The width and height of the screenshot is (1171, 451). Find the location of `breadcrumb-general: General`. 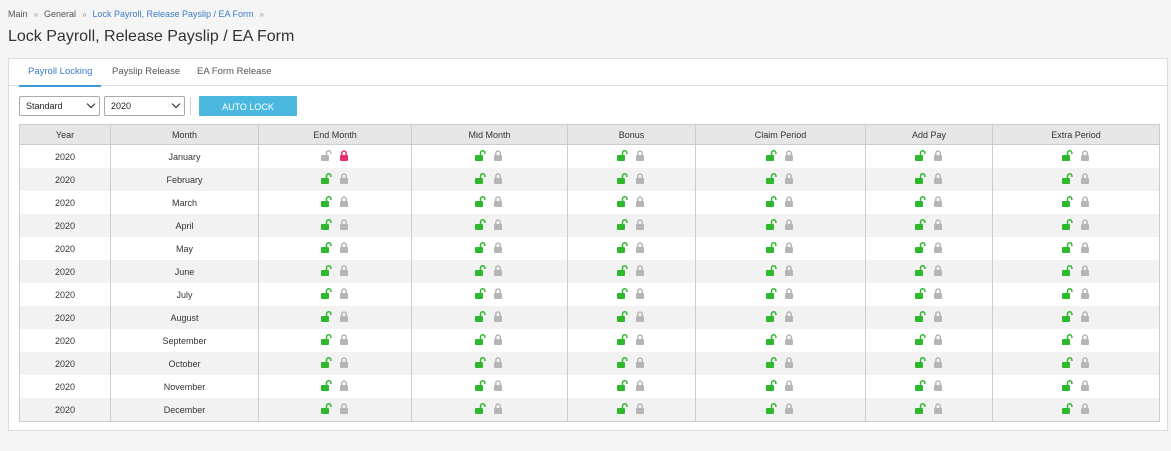

breadcrumb-general: General is located at coordinates (60, 14).